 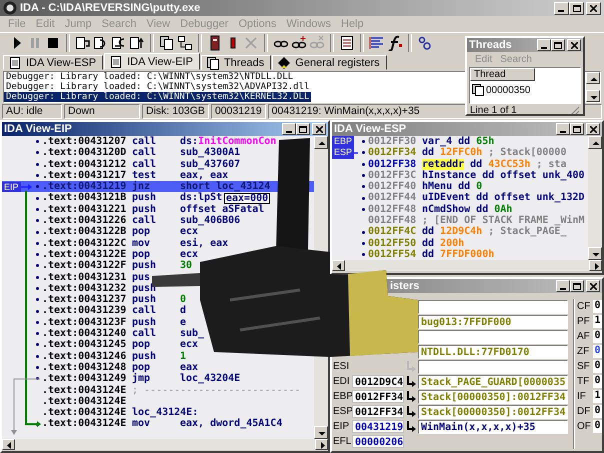 I want to click on tab: IDA View-EIP, so click(x=152, y=61).